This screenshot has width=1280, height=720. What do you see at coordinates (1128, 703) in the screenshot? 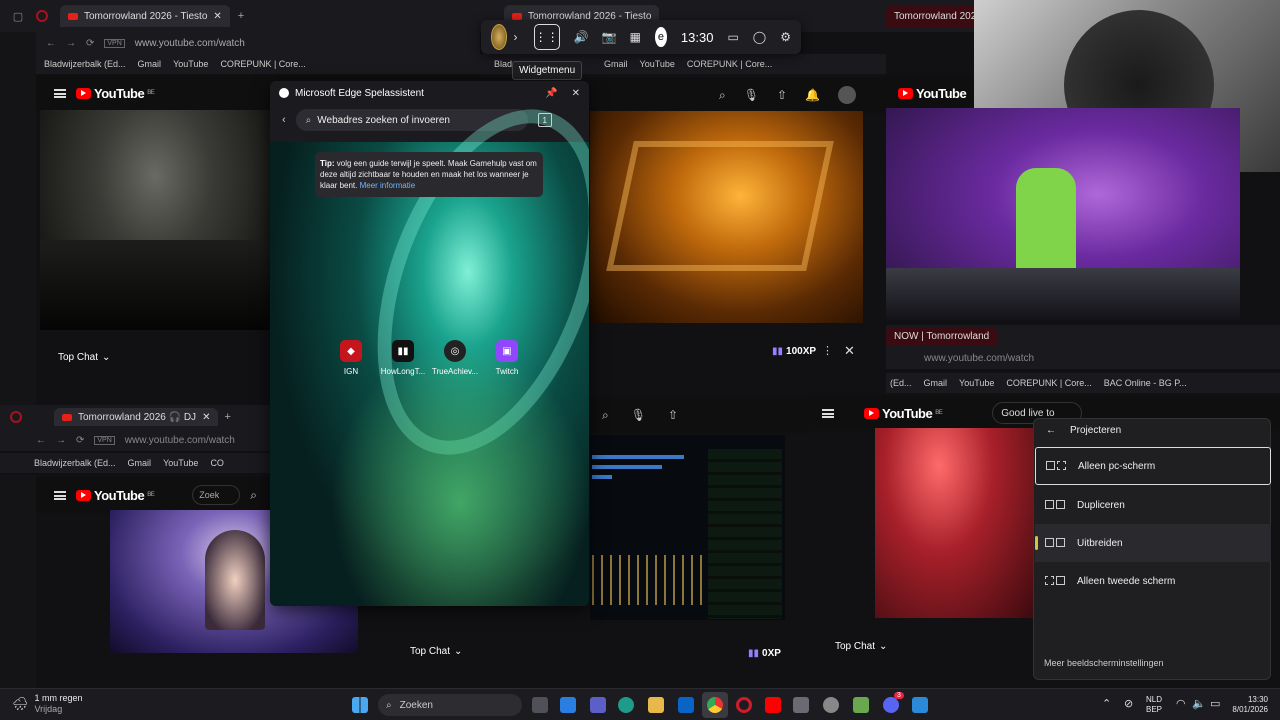
I see `network-off-icon: ⊘` at bounding box center [1128, 703].